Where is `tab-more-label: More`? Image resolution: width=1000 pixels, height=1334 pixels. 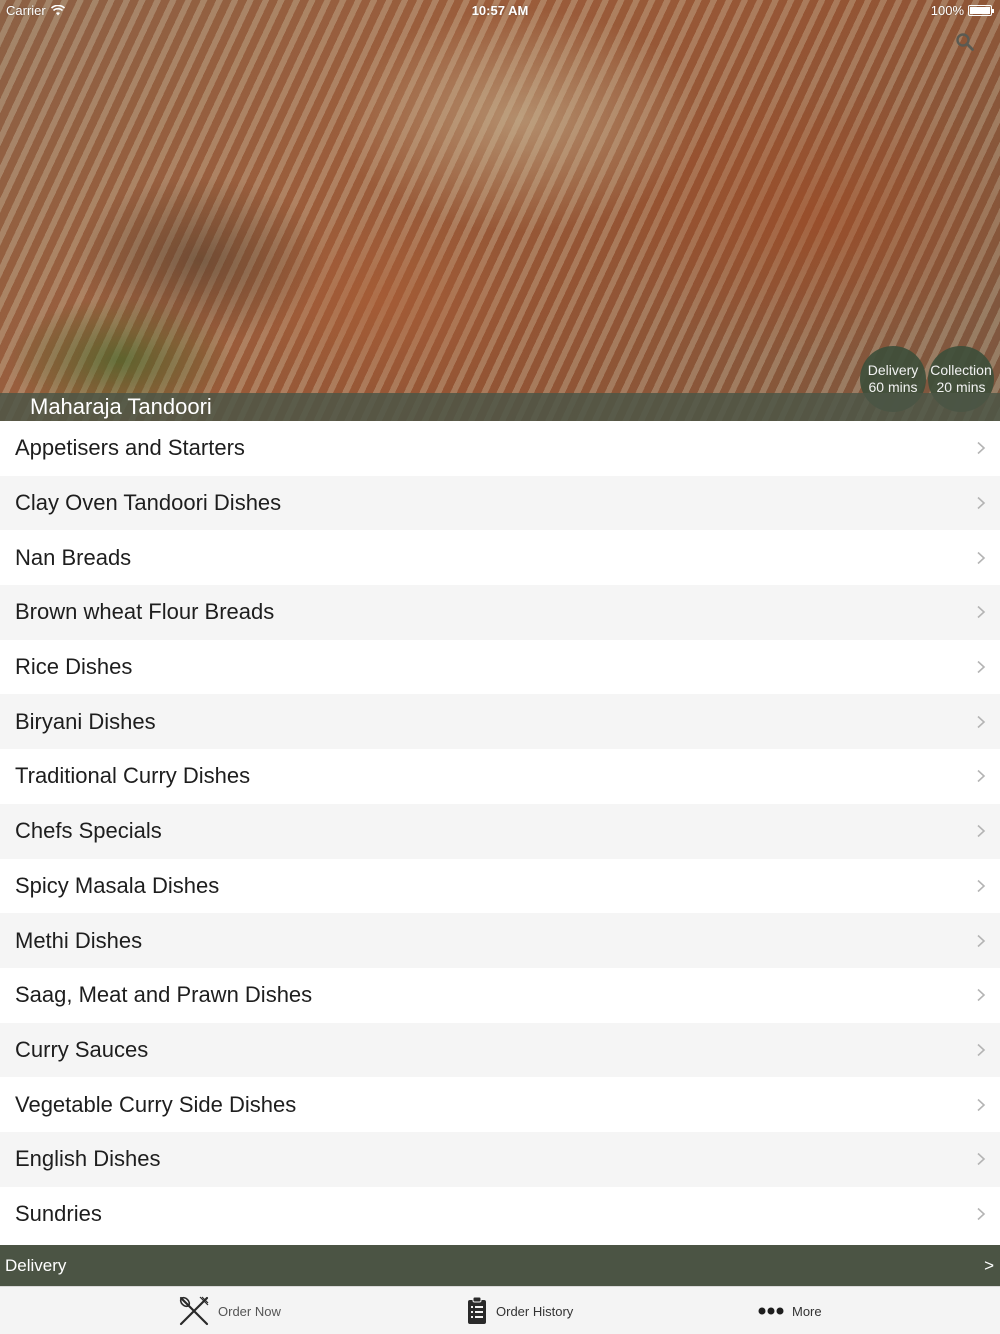 tab-more-label: More is located at coordinates (807, 1311).